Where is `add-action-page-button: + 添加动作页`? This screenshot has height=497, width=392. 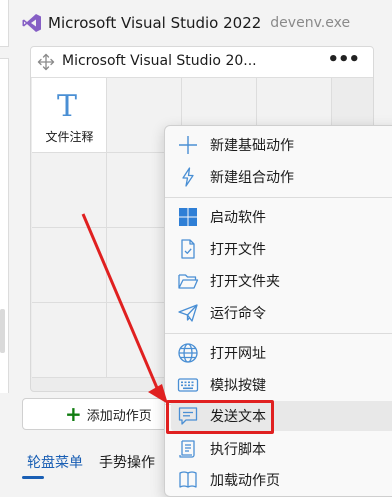
add-action-page-button: + 添加动作页 is located at coordinates (97, 414).